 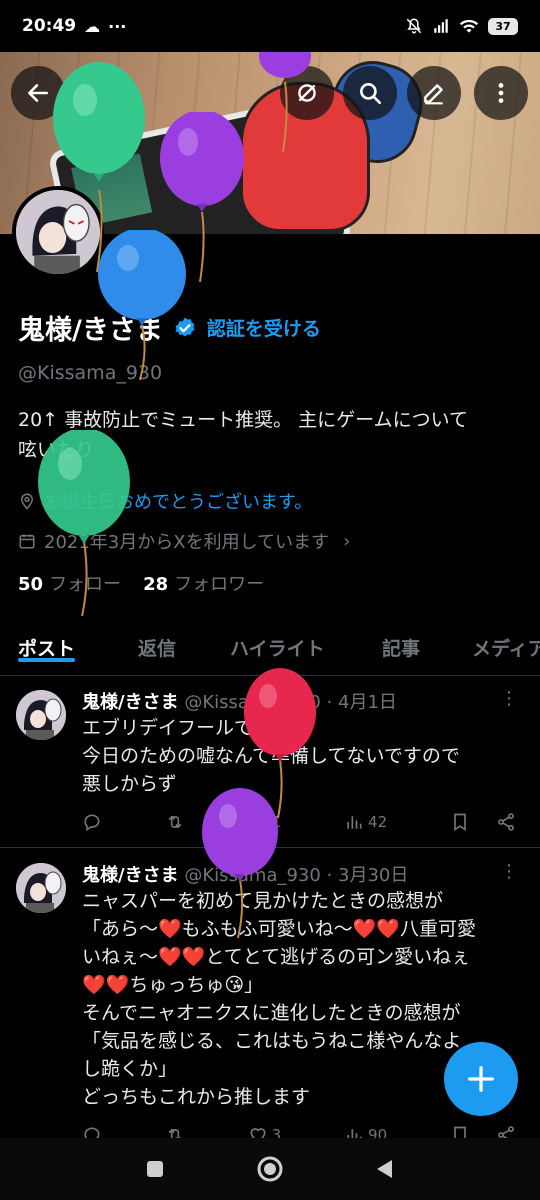 What do you see at coordinates (385, 1169) in the screenshot?
I see `back-triangle-icon` at bounding box center [385, 1169].